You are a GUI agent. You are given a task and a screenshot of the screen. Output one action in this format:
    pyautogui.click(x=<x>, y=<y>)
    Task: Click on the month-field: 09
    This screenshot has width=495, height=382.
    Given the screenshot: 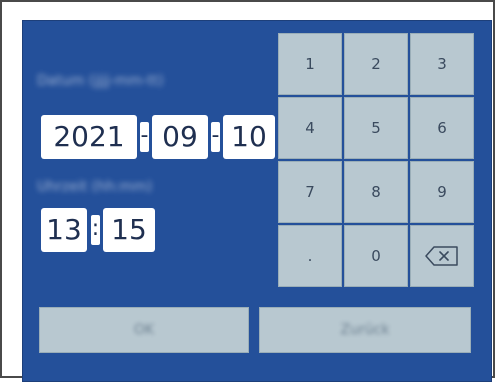 What is the action you would take?
    pyautogui.click(x=180, y=137)
    